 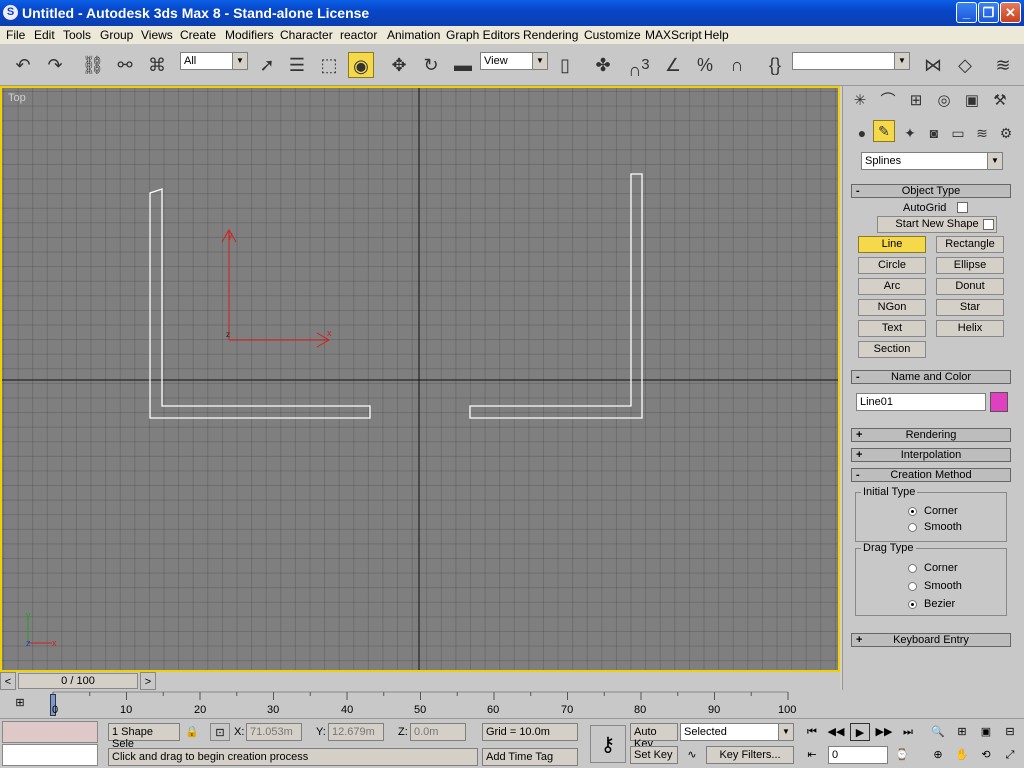 I want to click on object-name-input: Line01, so click(x=921, y=402).